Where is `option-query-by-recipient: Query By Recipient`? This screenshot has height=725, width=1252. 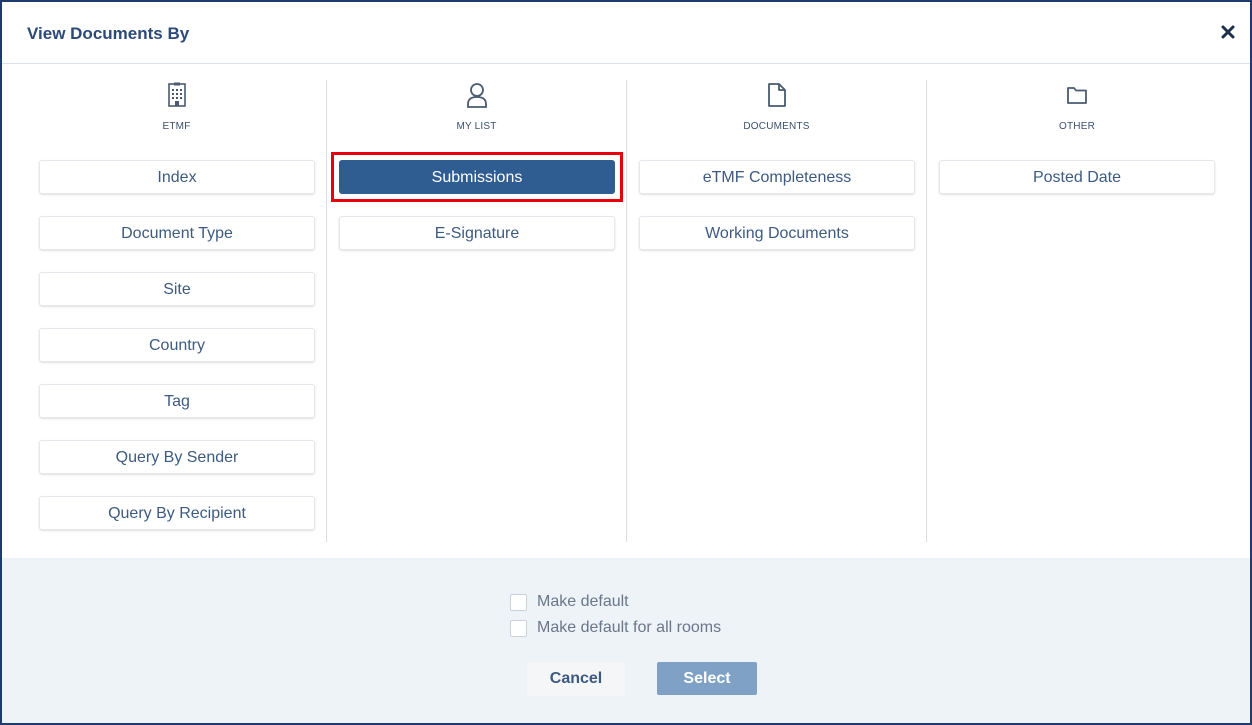 option-query-by-recipient: Query By Recipient is located at coordinates (177, 513).